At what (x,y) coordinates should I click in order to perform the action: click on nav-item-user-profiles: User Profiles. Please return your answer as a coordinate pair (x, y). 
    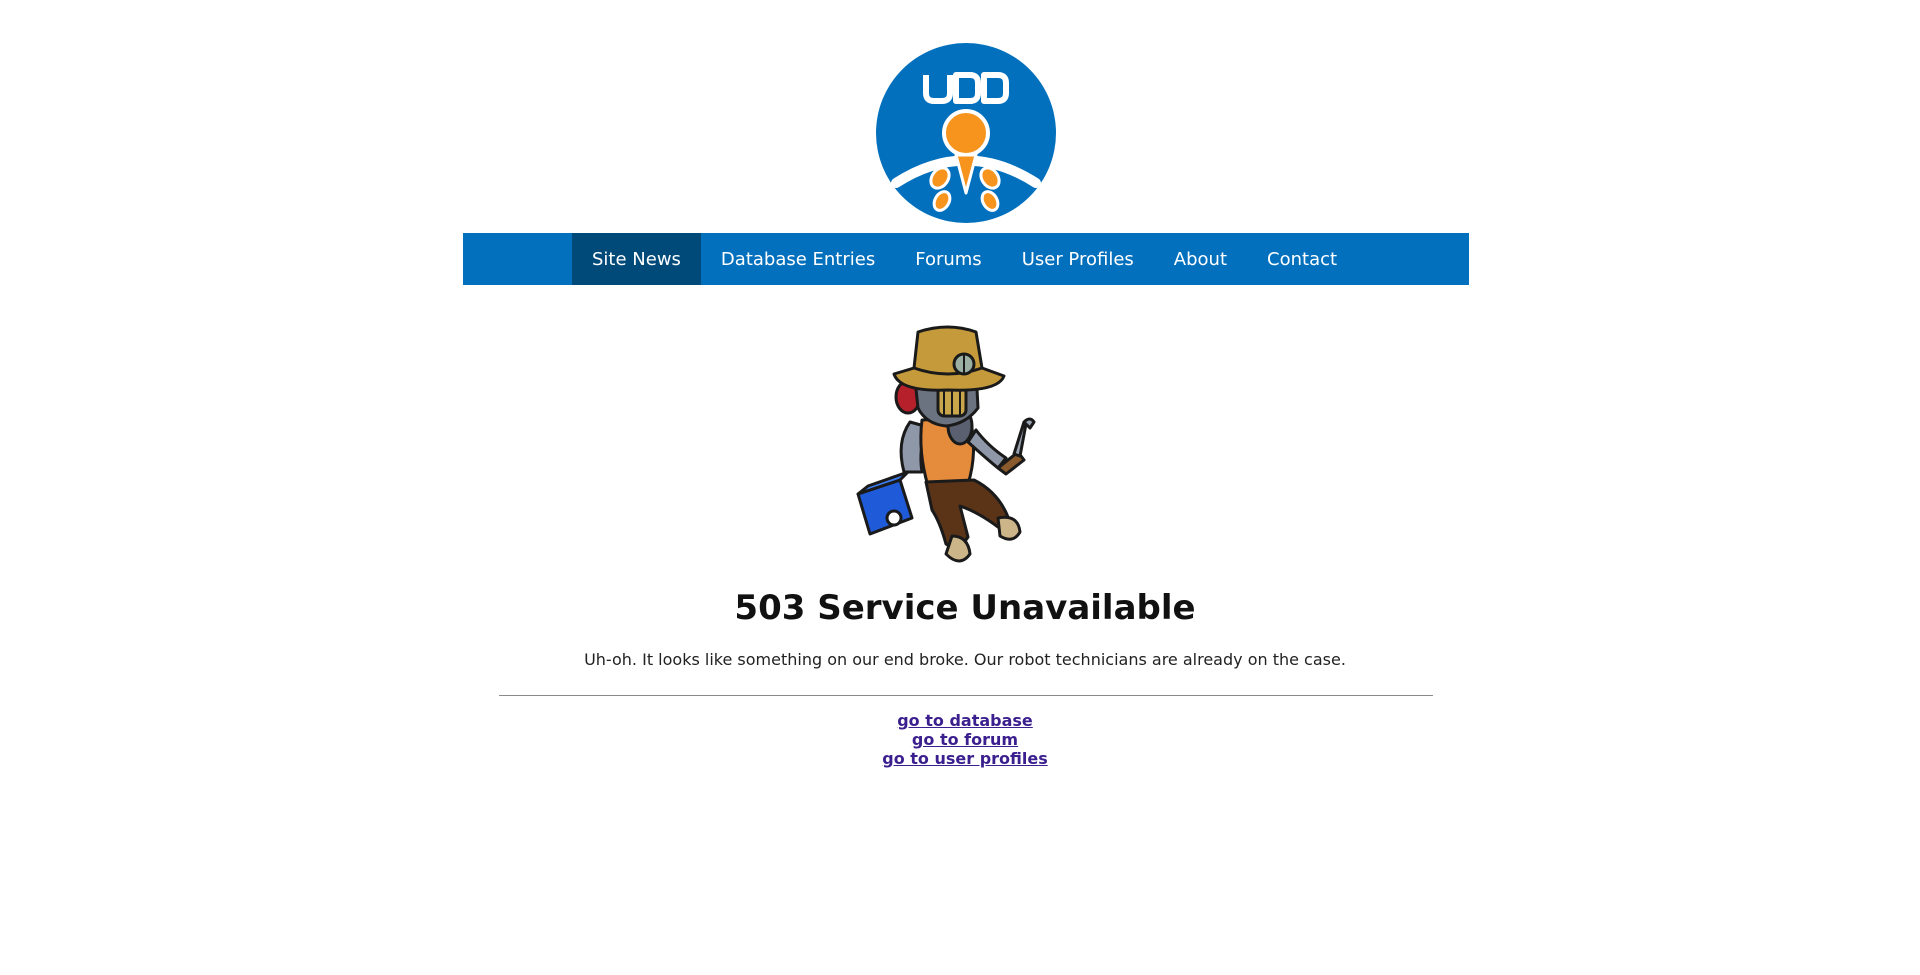
    Looking at the image, I should click on (1078, 259).